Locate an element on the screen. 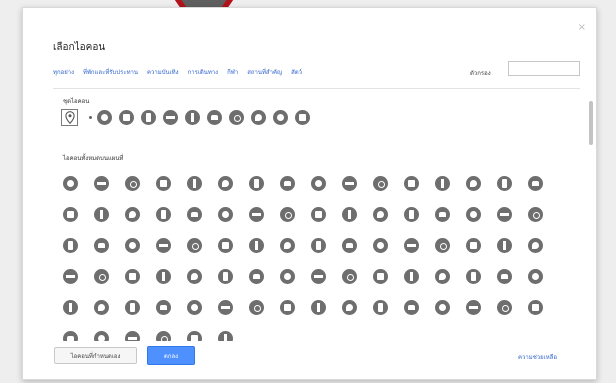 This screenshot has height=383, width=616. category-link-landmarks: สถานที่สำคัญ is located at coordinates (264, 72).